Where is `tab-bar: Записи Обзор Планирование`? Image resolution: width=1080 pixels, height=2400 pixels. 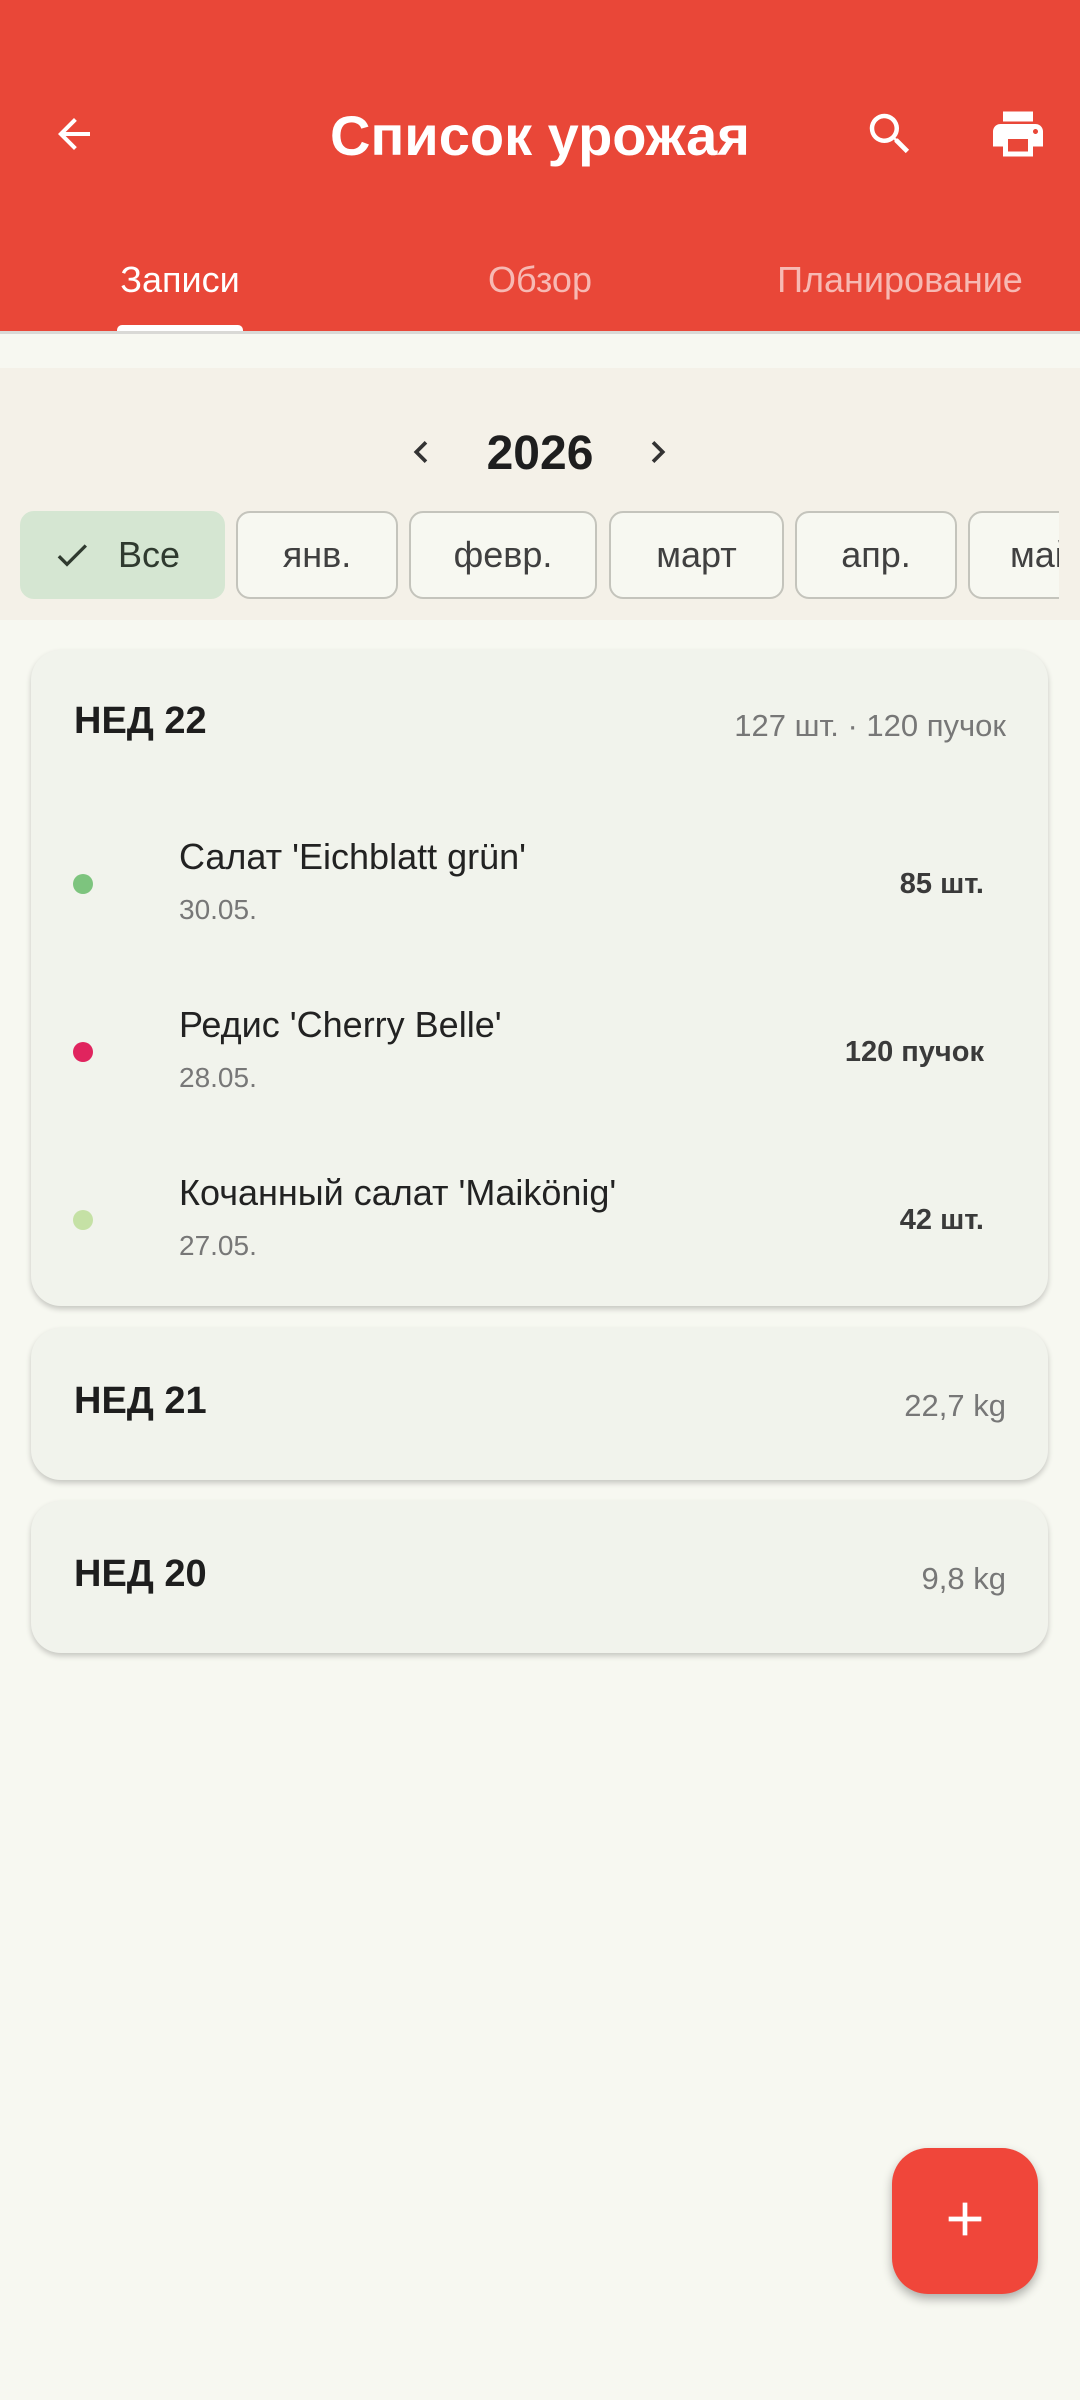
tab-bar: Записи Обзор Планирование is located at coordinates (540, 282).